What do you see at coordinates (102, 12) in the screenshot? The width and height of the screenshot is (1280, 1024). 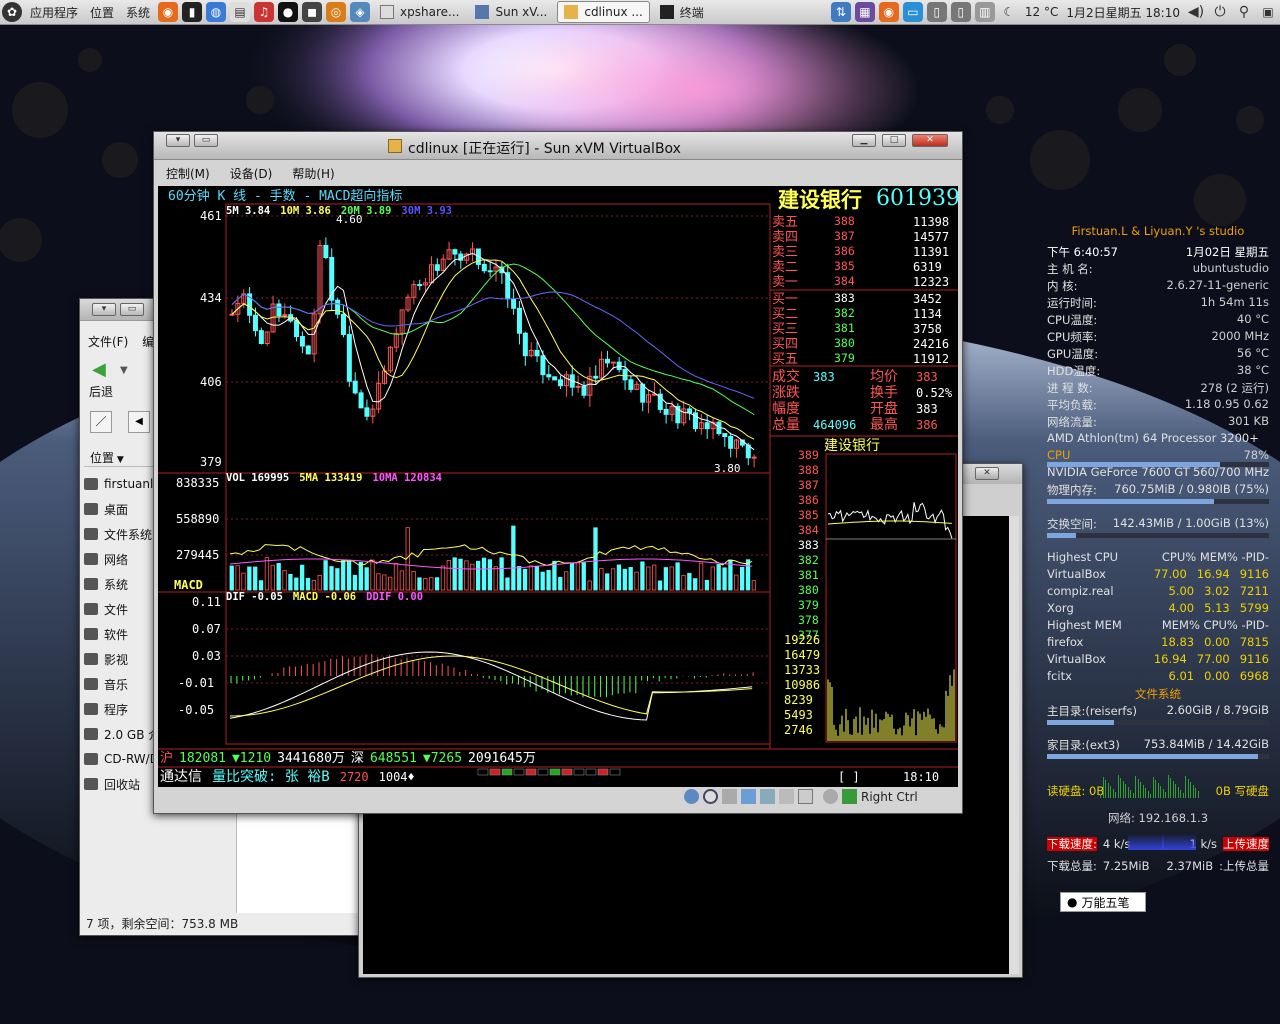 I see `menu-places: 位置` at bounding box center [102, 12].